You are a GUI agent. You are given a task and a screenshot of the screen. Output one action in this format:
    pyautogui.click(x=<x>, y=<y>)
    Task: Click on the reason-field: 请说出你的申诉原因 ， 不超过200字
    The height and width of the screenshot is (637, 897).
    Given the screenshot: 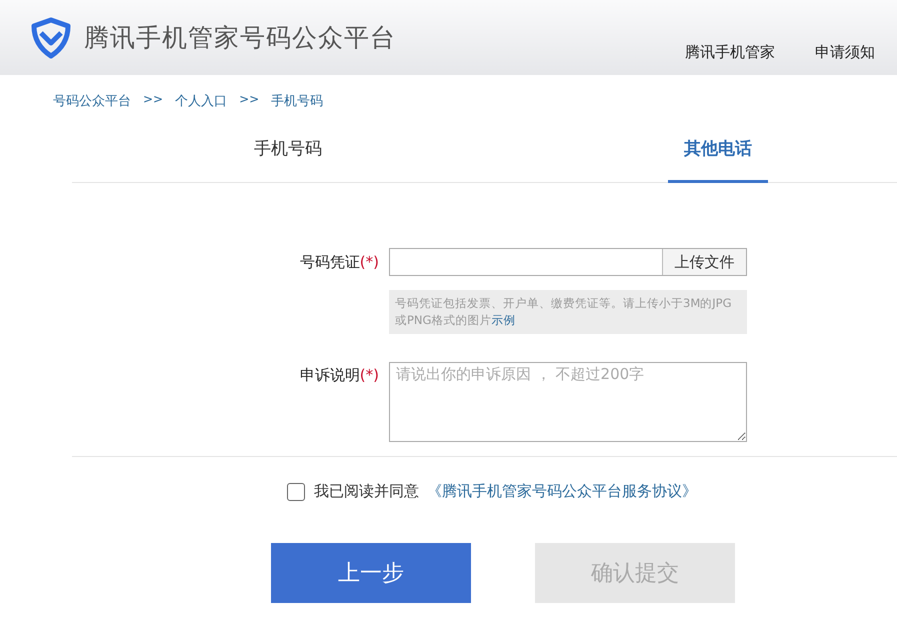 What is the action you would take?
    pyautogui.click(x=568, y=402)
    